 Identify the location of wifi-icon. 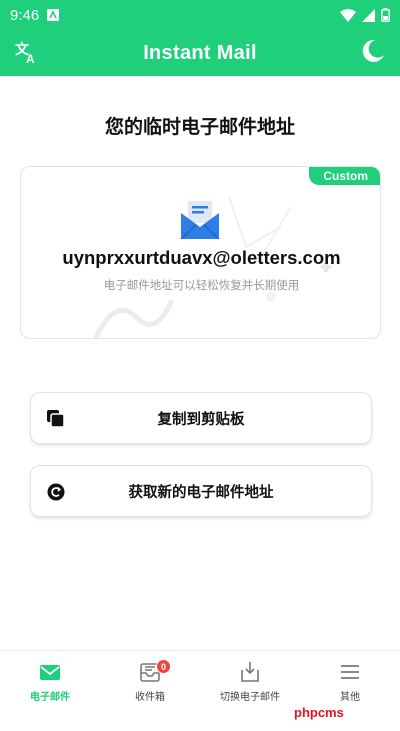
(348, 15).